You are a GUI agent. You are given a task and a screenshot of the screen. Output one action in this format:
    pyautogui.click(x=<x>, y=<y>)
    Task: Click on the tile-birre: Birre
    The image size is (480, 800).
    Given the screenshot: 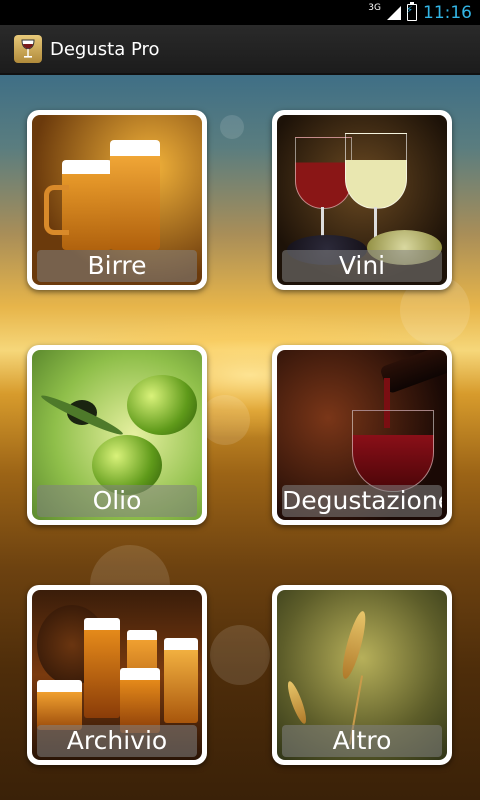 What is the action you would take?
    pyautogui.click(x=117, y=200)
    